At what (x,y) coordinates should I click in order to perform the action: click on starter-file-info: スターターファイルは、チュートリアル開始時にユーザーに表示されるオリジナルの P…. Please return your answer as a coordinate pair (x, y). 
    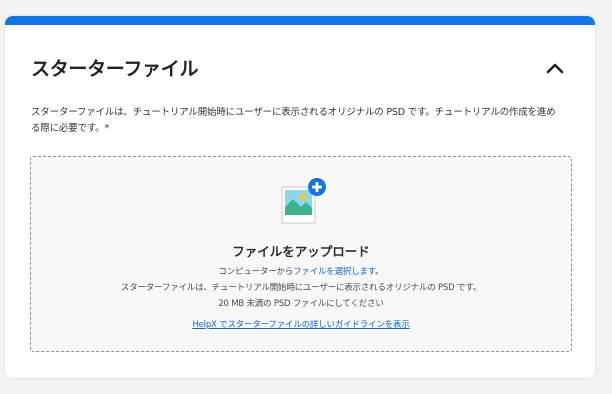
    Looking at the image, I should click on (301, 288).